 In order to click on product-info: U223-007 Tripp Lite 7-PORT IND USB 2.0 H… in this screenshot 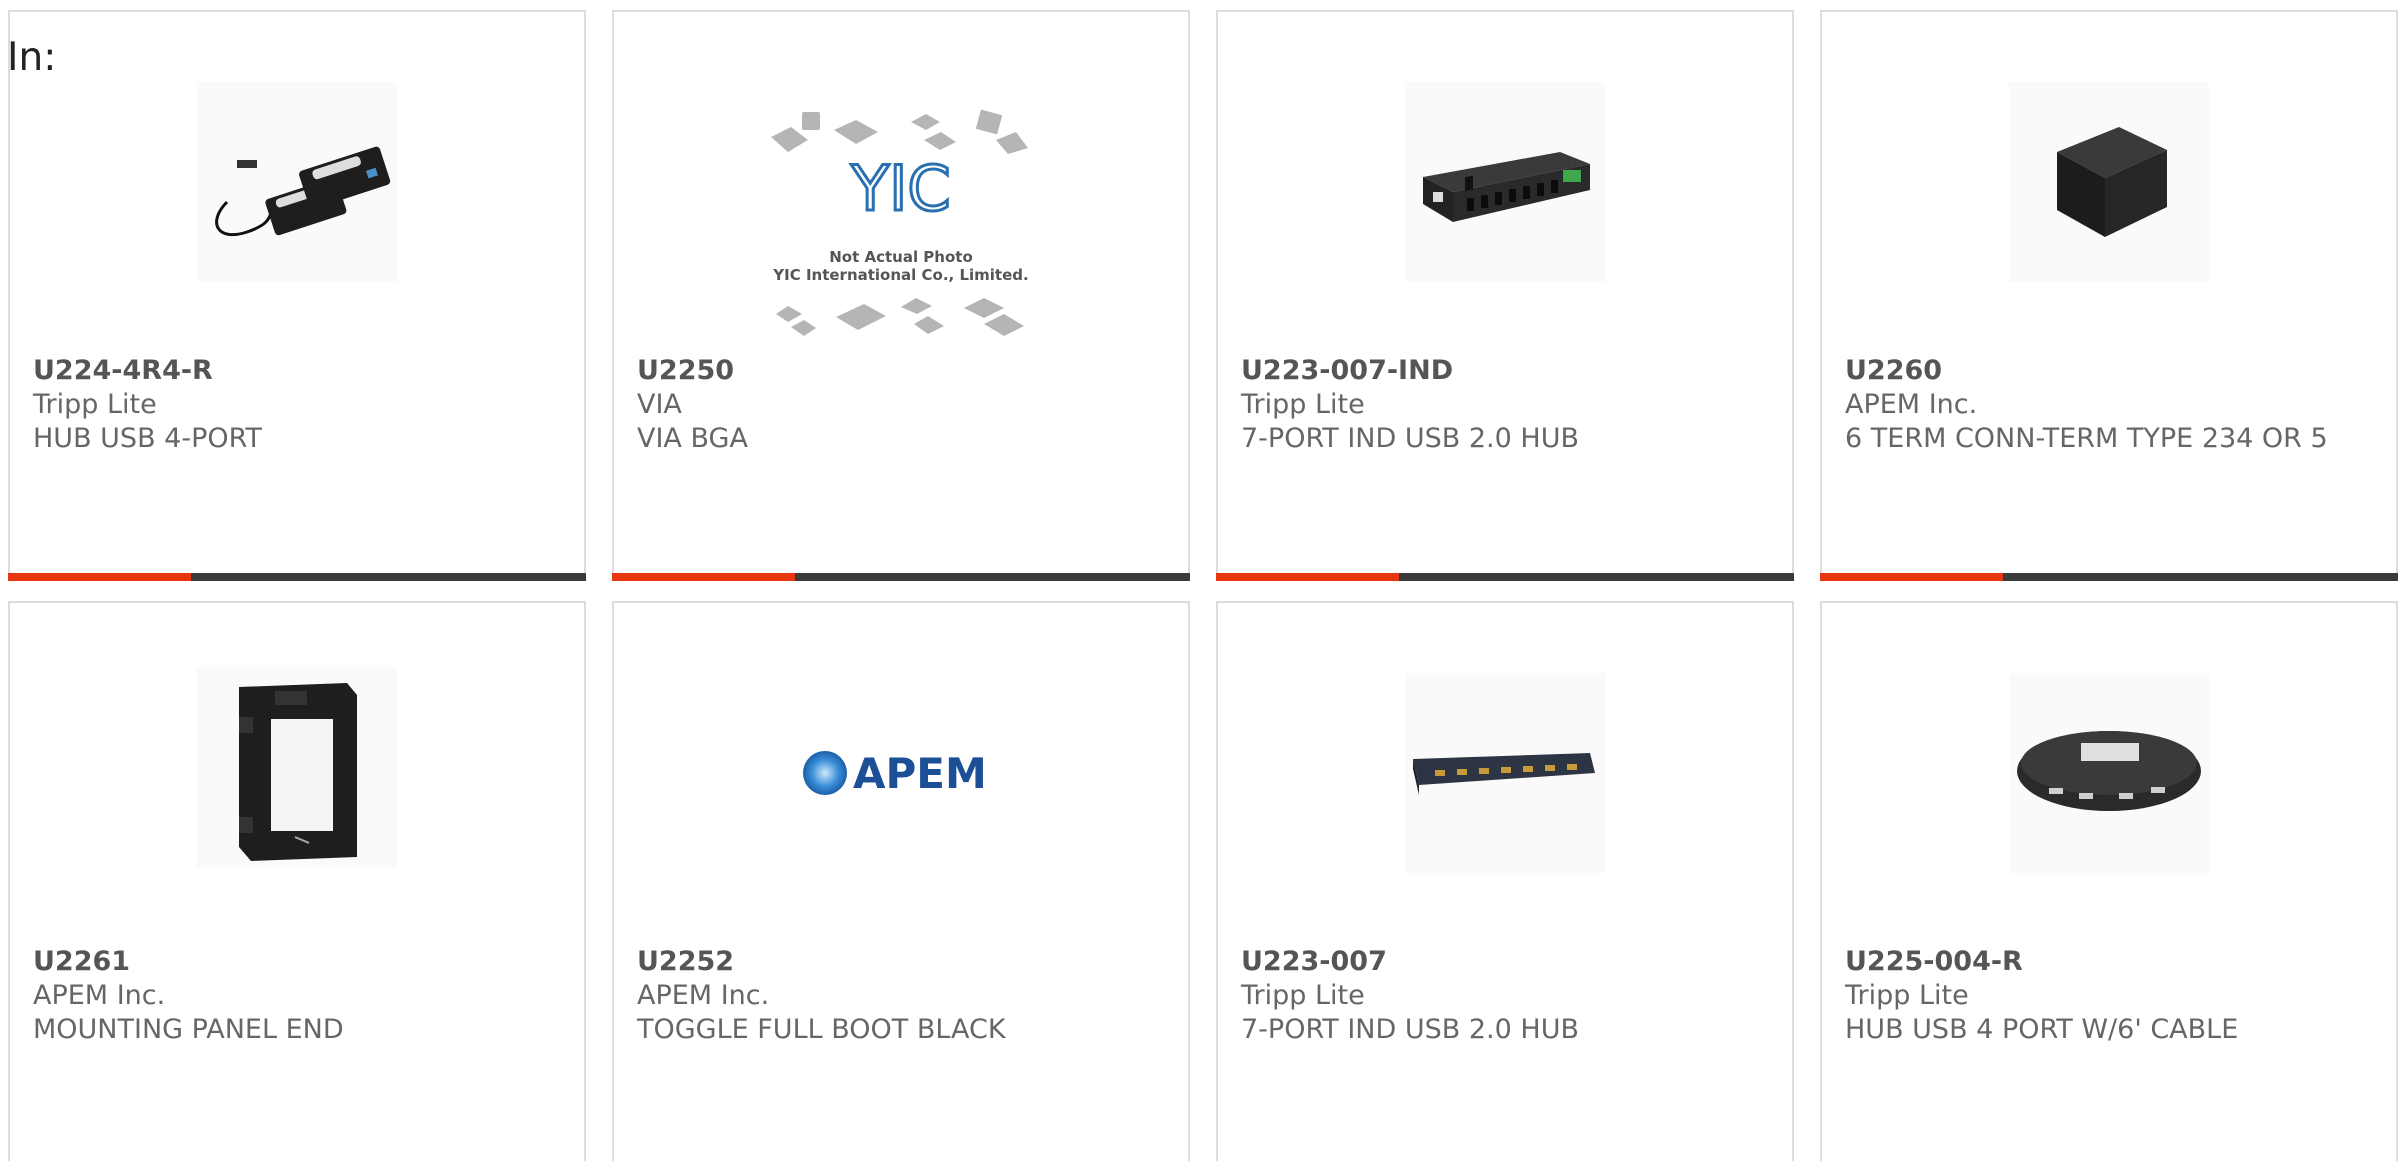, I will do `click(1501, 996)`.